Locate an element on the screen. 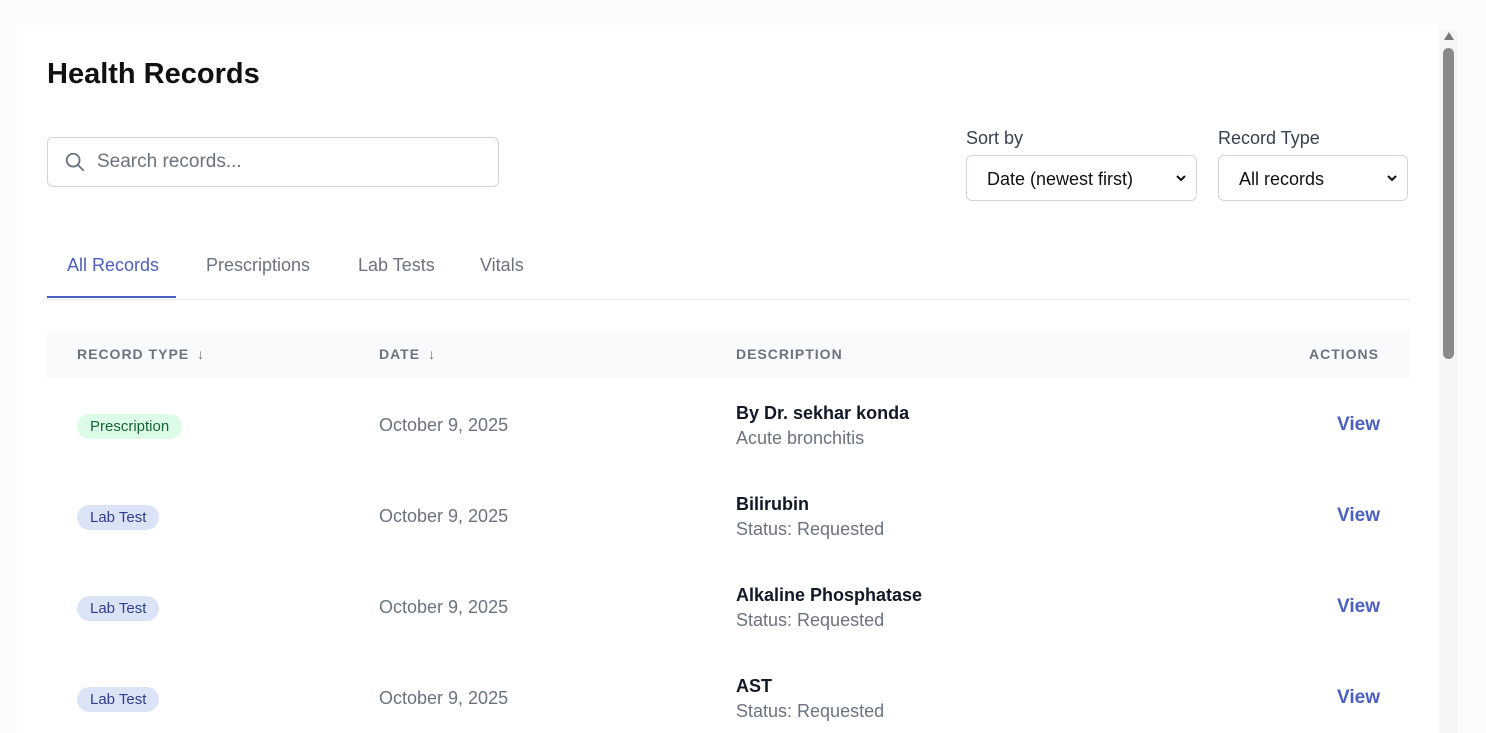 The width and height of the screenshot is (1486, 733). scrollbar-thumb is located at coordinates (1448, 203).